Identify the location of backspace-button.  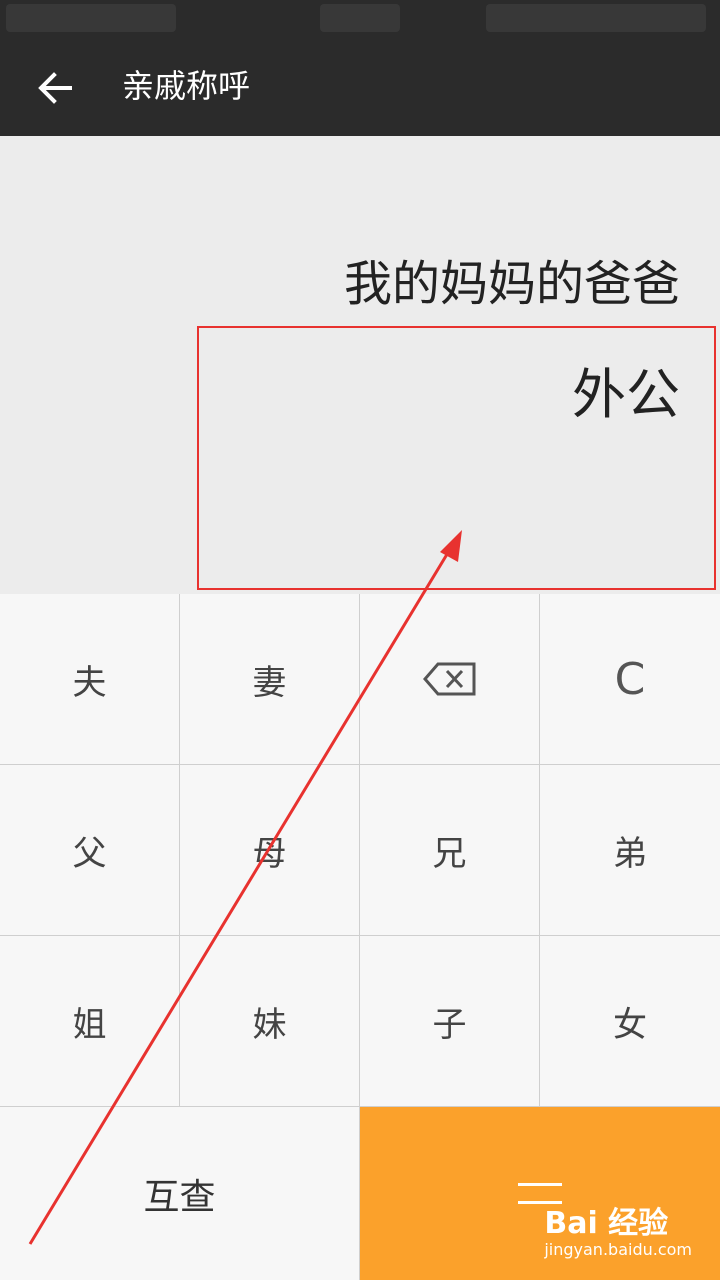
(450, 679).